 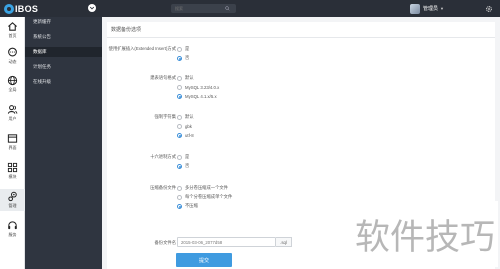 What do you see at coordinates (425, 234) in the screenshot?
I see `watermark-text: 软件技巧` at bounding box center [425, 234].